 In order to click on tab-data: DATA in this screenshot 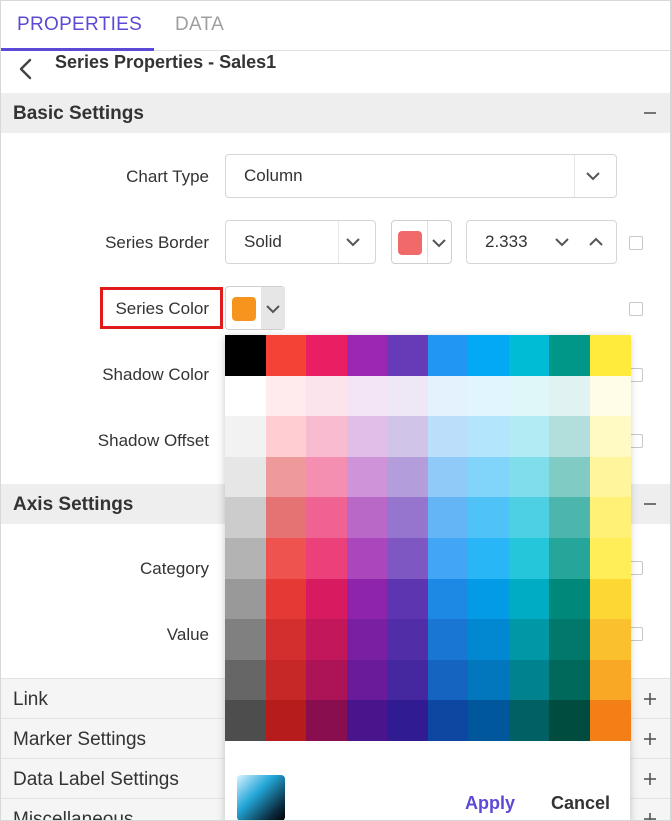, I will do `click(199, 26)`.